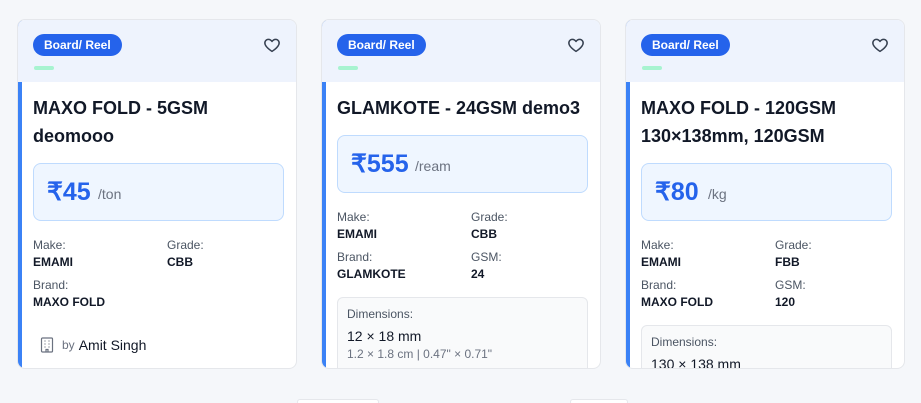 Image resolution: width=921 pixels, height=403 pixels. Describe the element at coordinates (380, 164) in the screenshot. I see `price-value: ₹555` at that location.